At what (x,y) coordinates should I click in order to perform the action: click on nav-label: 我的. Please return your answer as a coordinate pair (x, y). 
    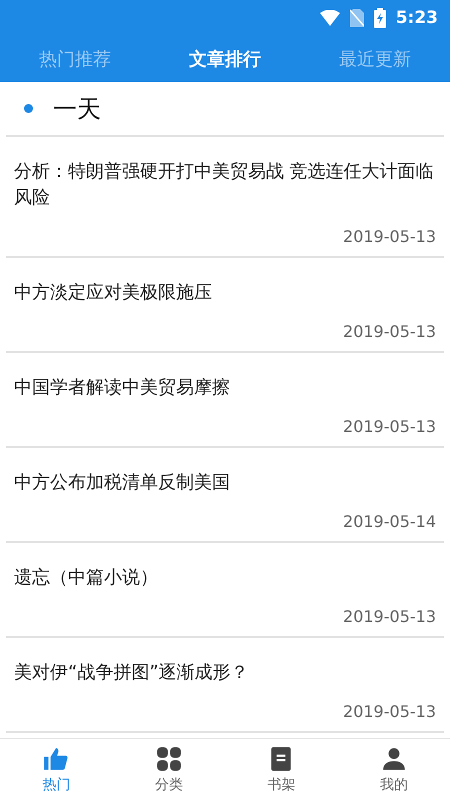
    Looking at the image, I should click on (394, 785).